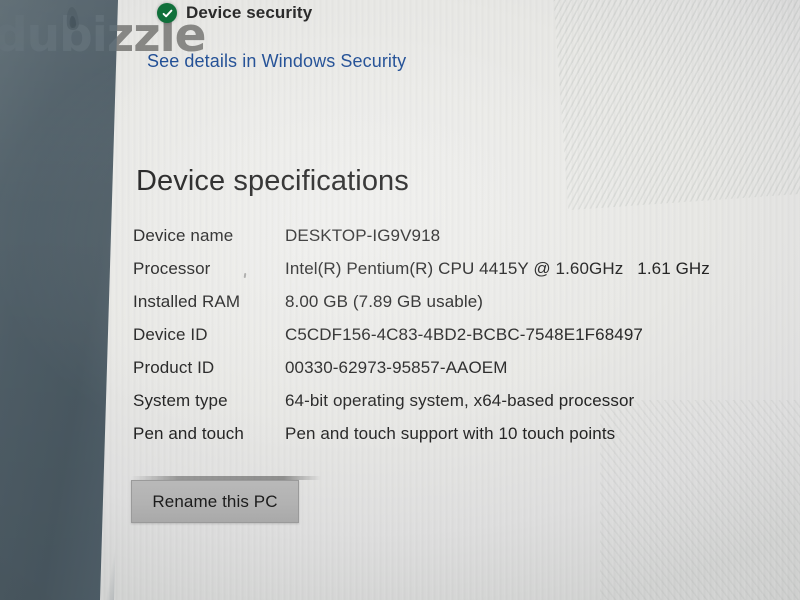 The height and width of the screenshot is (600, 800). I want to click on spec-label-installed-ram: Installed RAM, so click(187, 301).